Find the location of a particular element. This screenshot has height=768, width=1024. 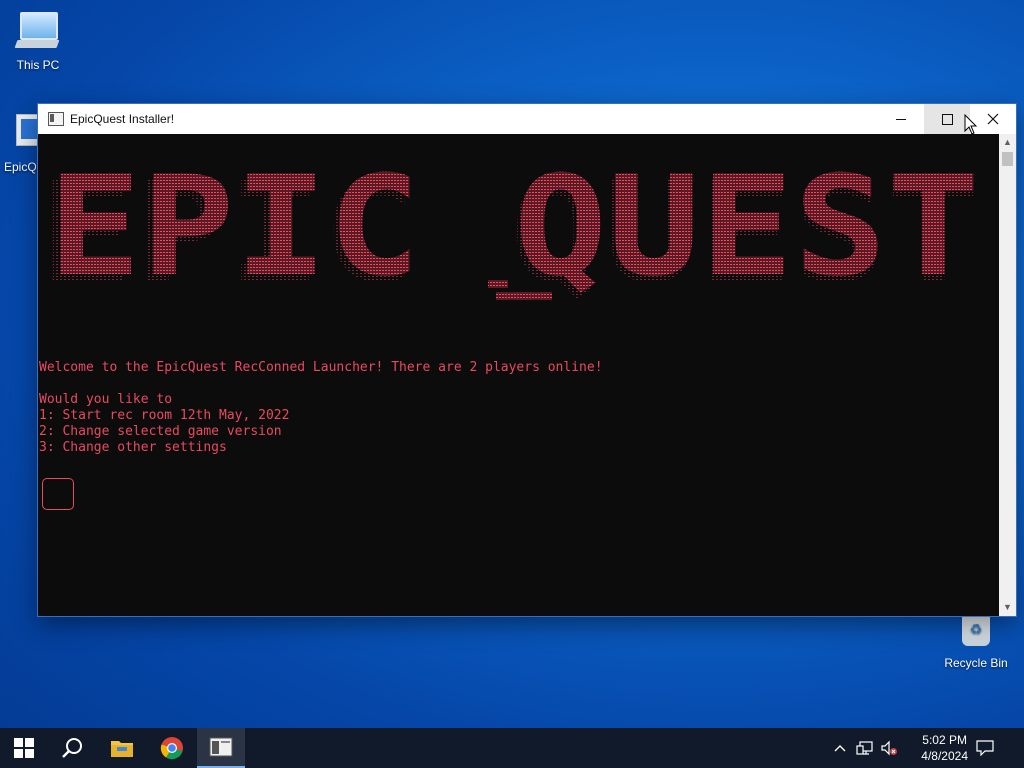

desktop-icon-this-pc: This PC is located at coordinates (38, 41).